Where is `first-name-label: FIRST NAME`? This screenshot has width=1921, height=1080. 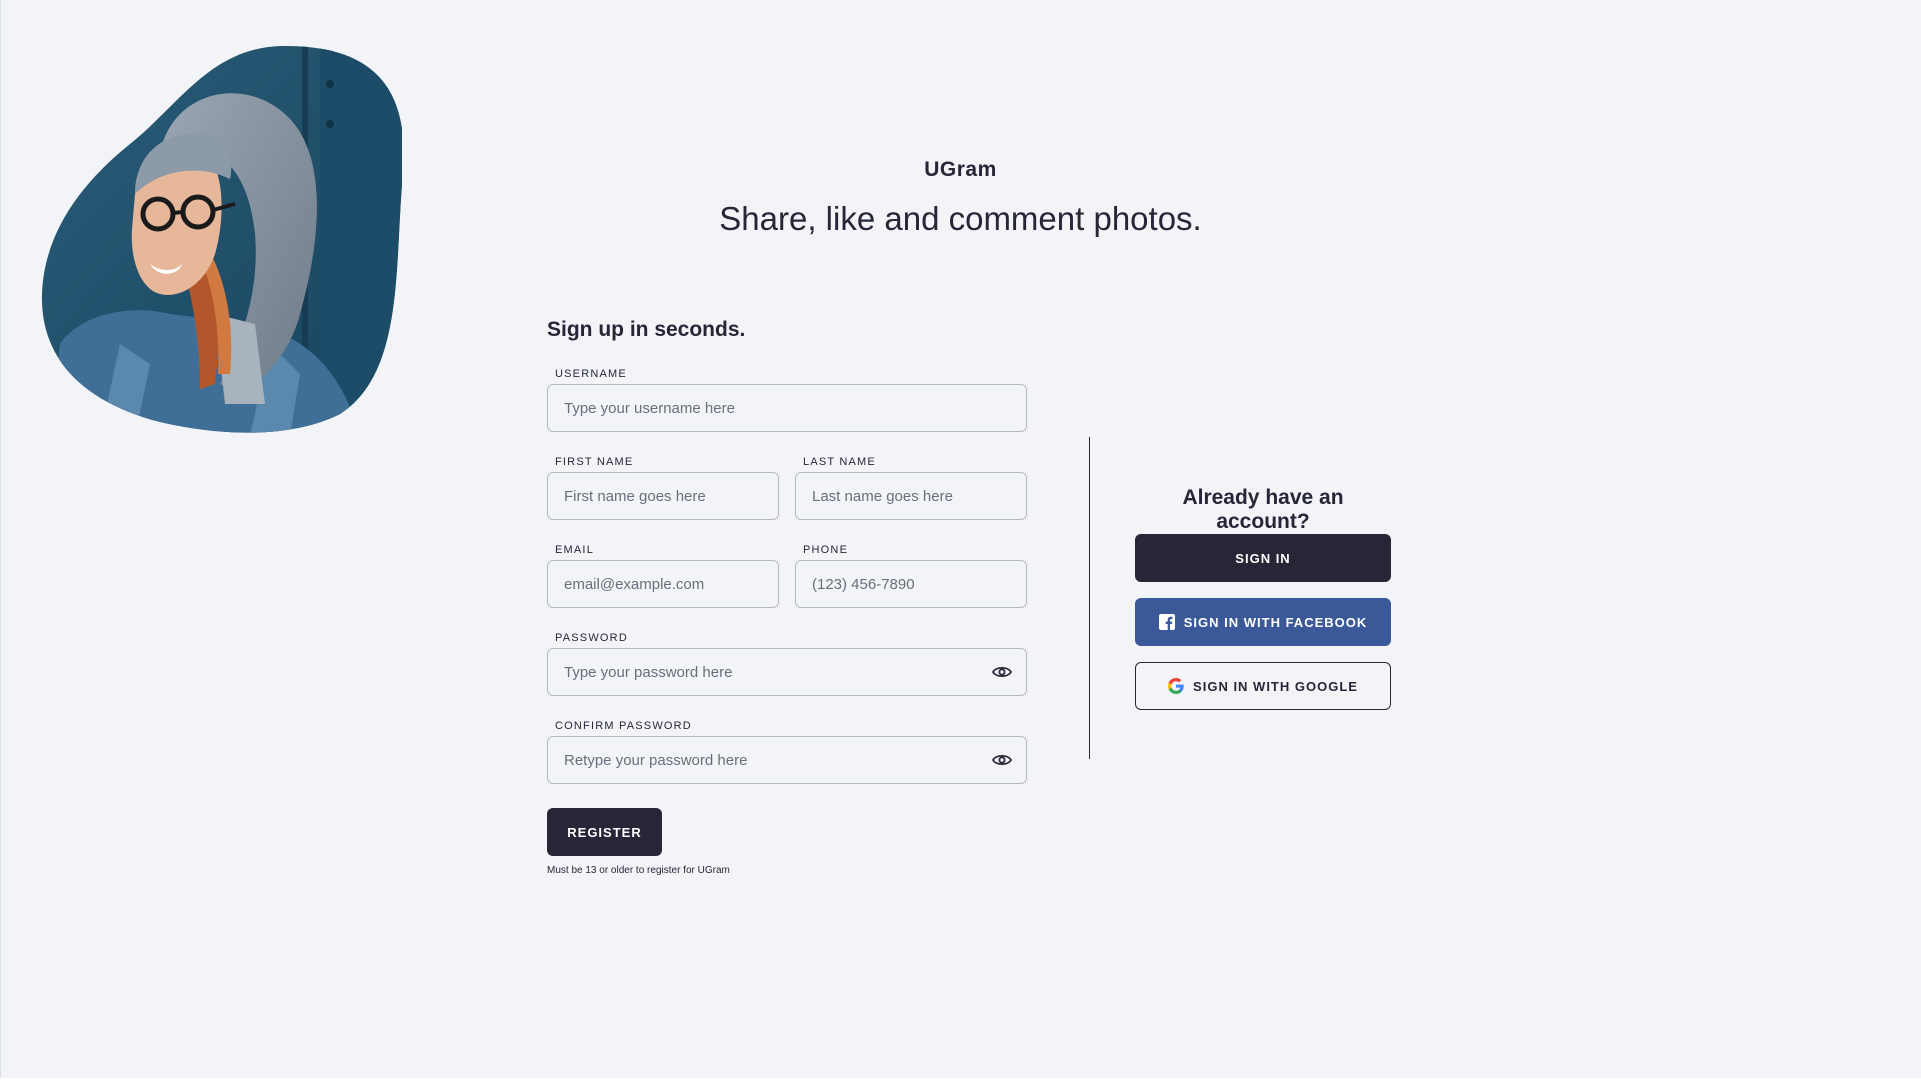
first-name-label: FIRST NAME is located at coordinates (594, 462).